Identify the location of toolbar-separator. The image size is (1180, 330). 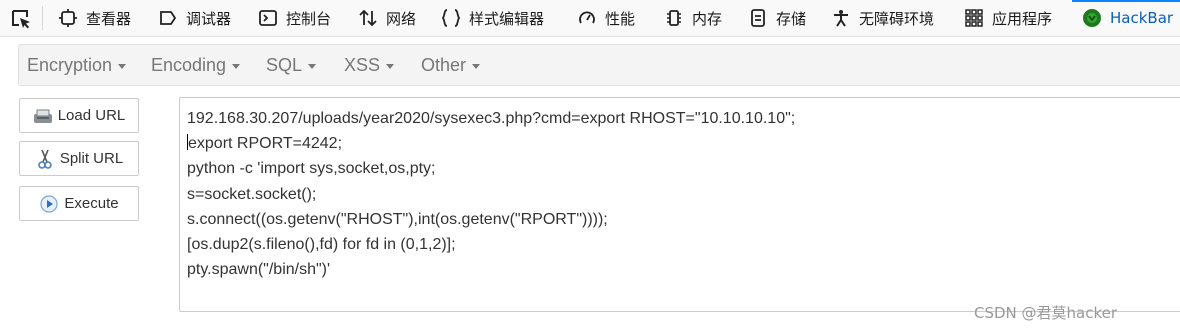
(42, 18).